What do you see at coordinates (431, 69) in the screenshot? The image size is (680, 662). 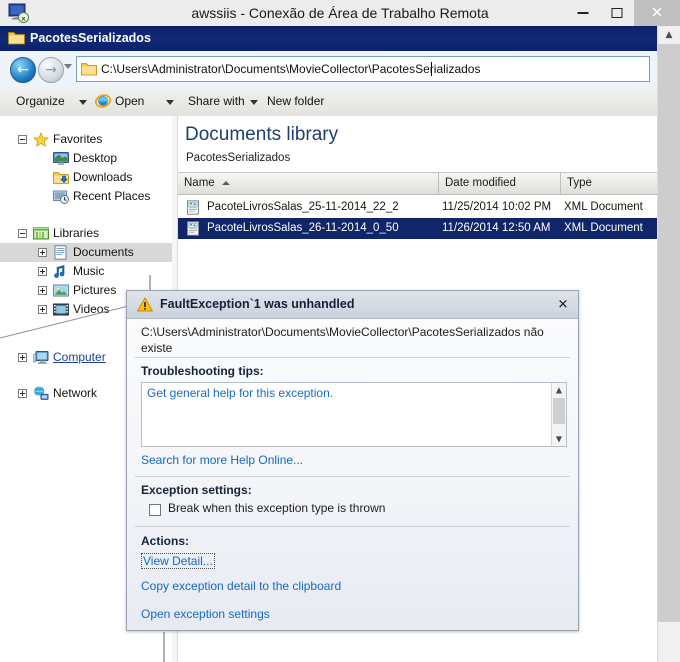 I see `text-caret` at bounding box center [431, 69].